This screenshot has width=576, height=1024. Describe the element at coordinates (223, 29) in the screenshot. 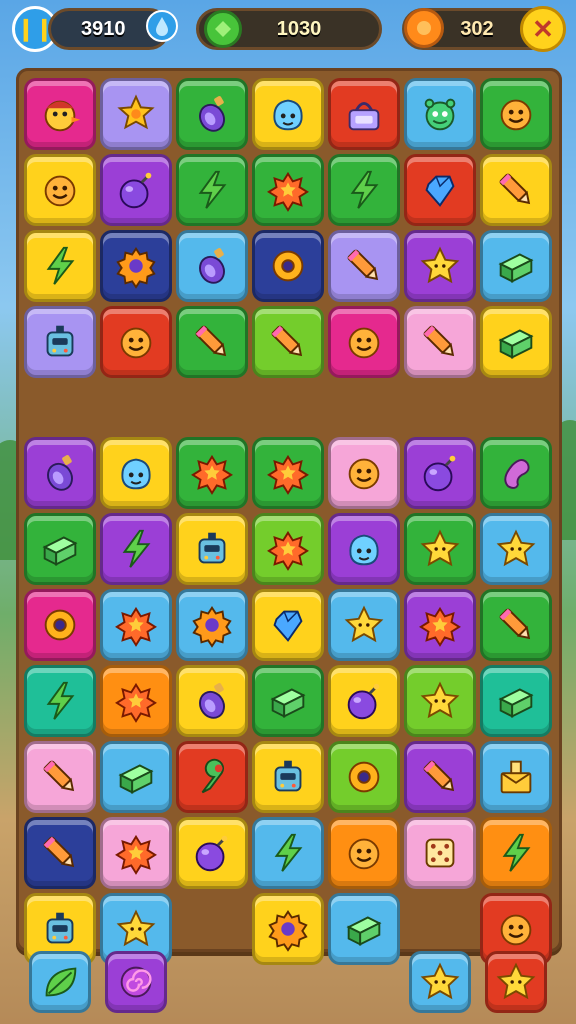

I see `gem-currency-icon` at that location.